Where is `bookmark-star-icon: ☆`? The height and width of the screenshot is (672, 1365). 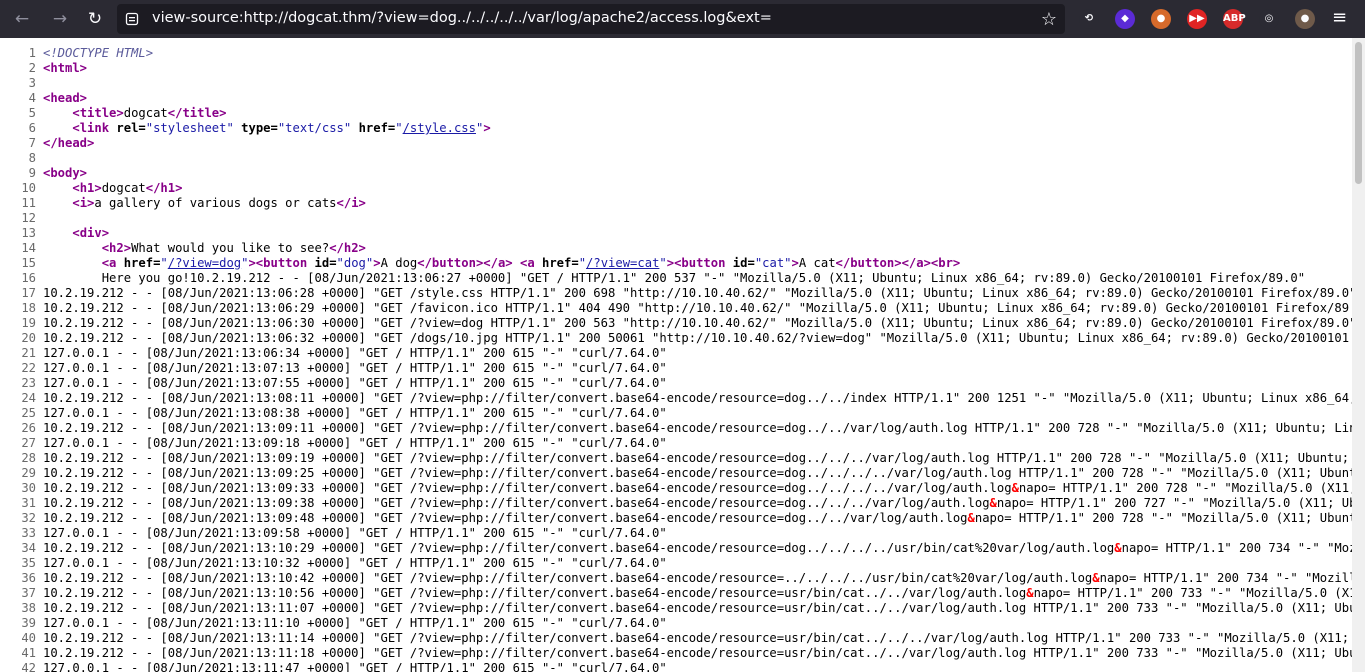 bookmark-star-icon: ☆ is located at coordinates (1049, 19).